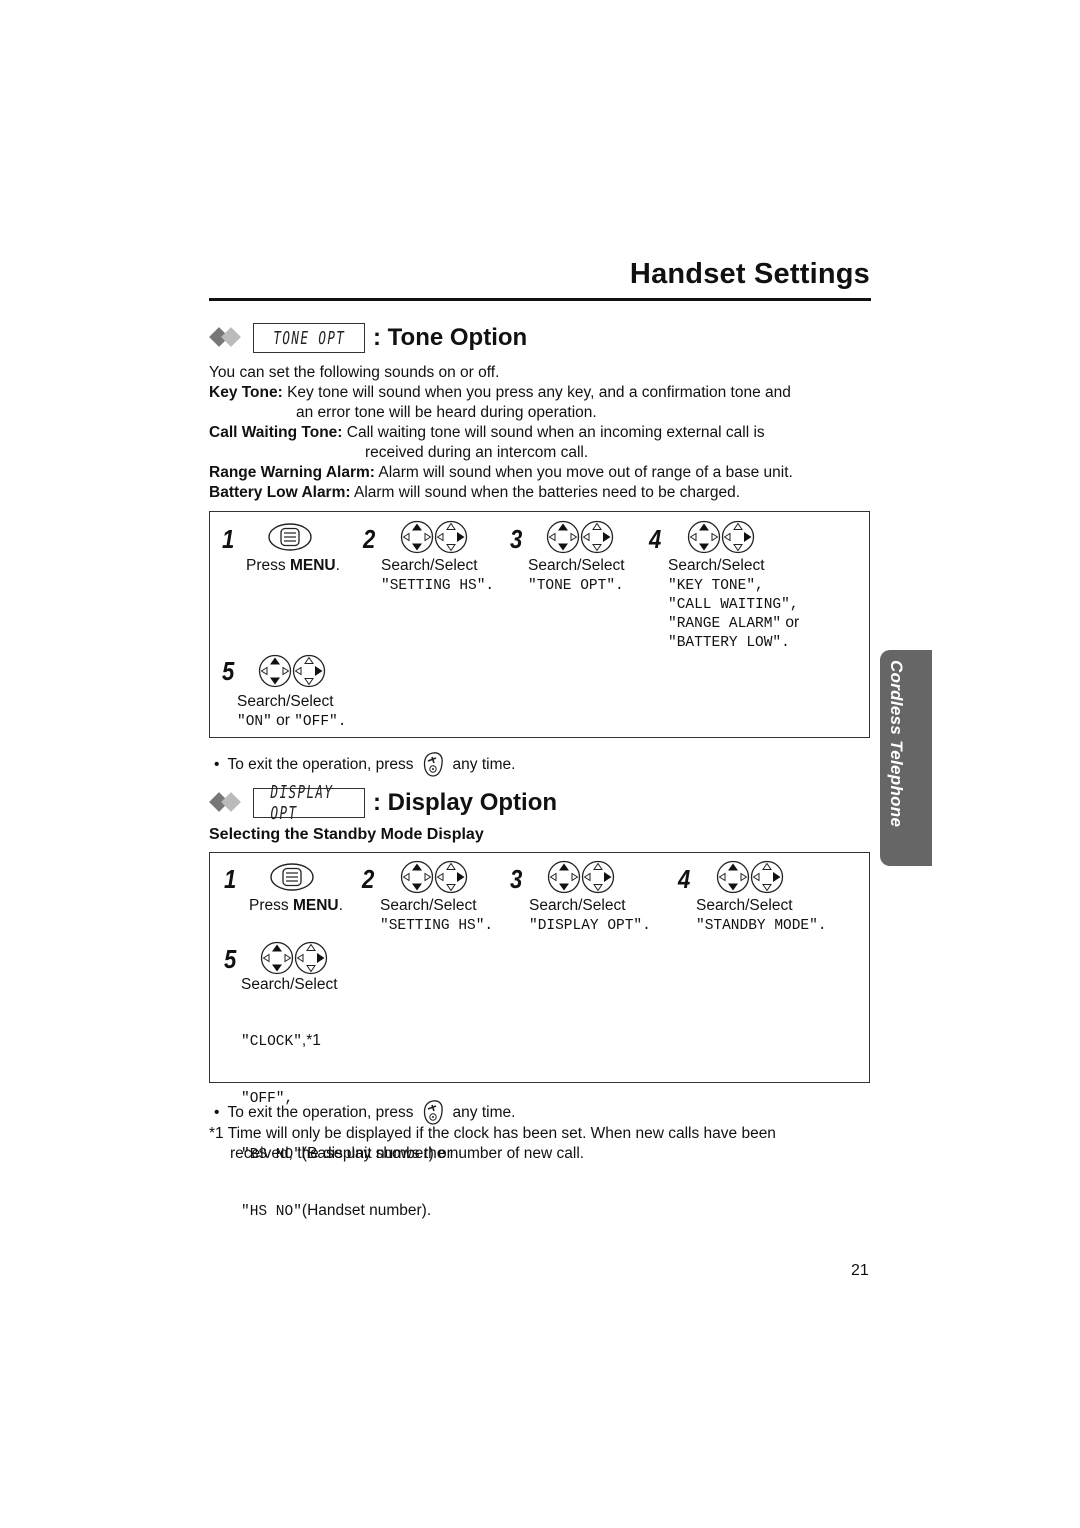 Image resolution: width=1080 pixels, height=1528 pixels. Describe the element at coordinates (465, 802) in the screenshot. I see `section-title: : Display Option` at that location.